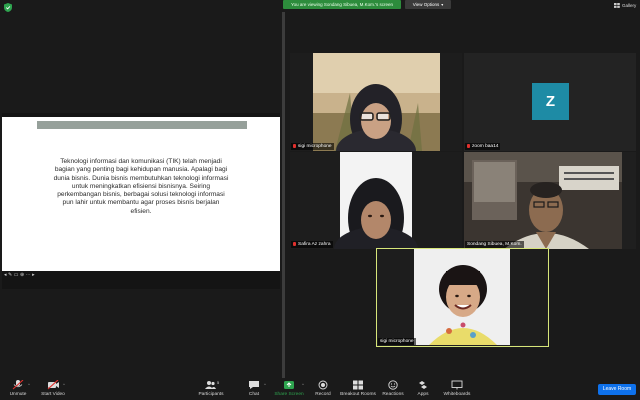  What do you see at coordinates (289, 394) in the screenshot?
I see `share-screen-label: Share Screen` at bounding box center [289, 394].